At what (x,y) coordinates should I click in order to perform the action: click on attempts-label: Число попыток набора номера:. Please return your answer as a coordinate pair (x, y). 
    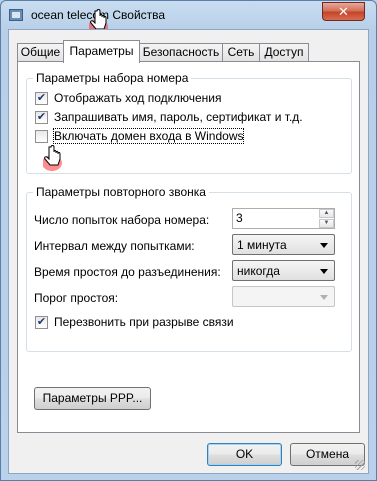
    Looking at the image, I should click on (122, 220).